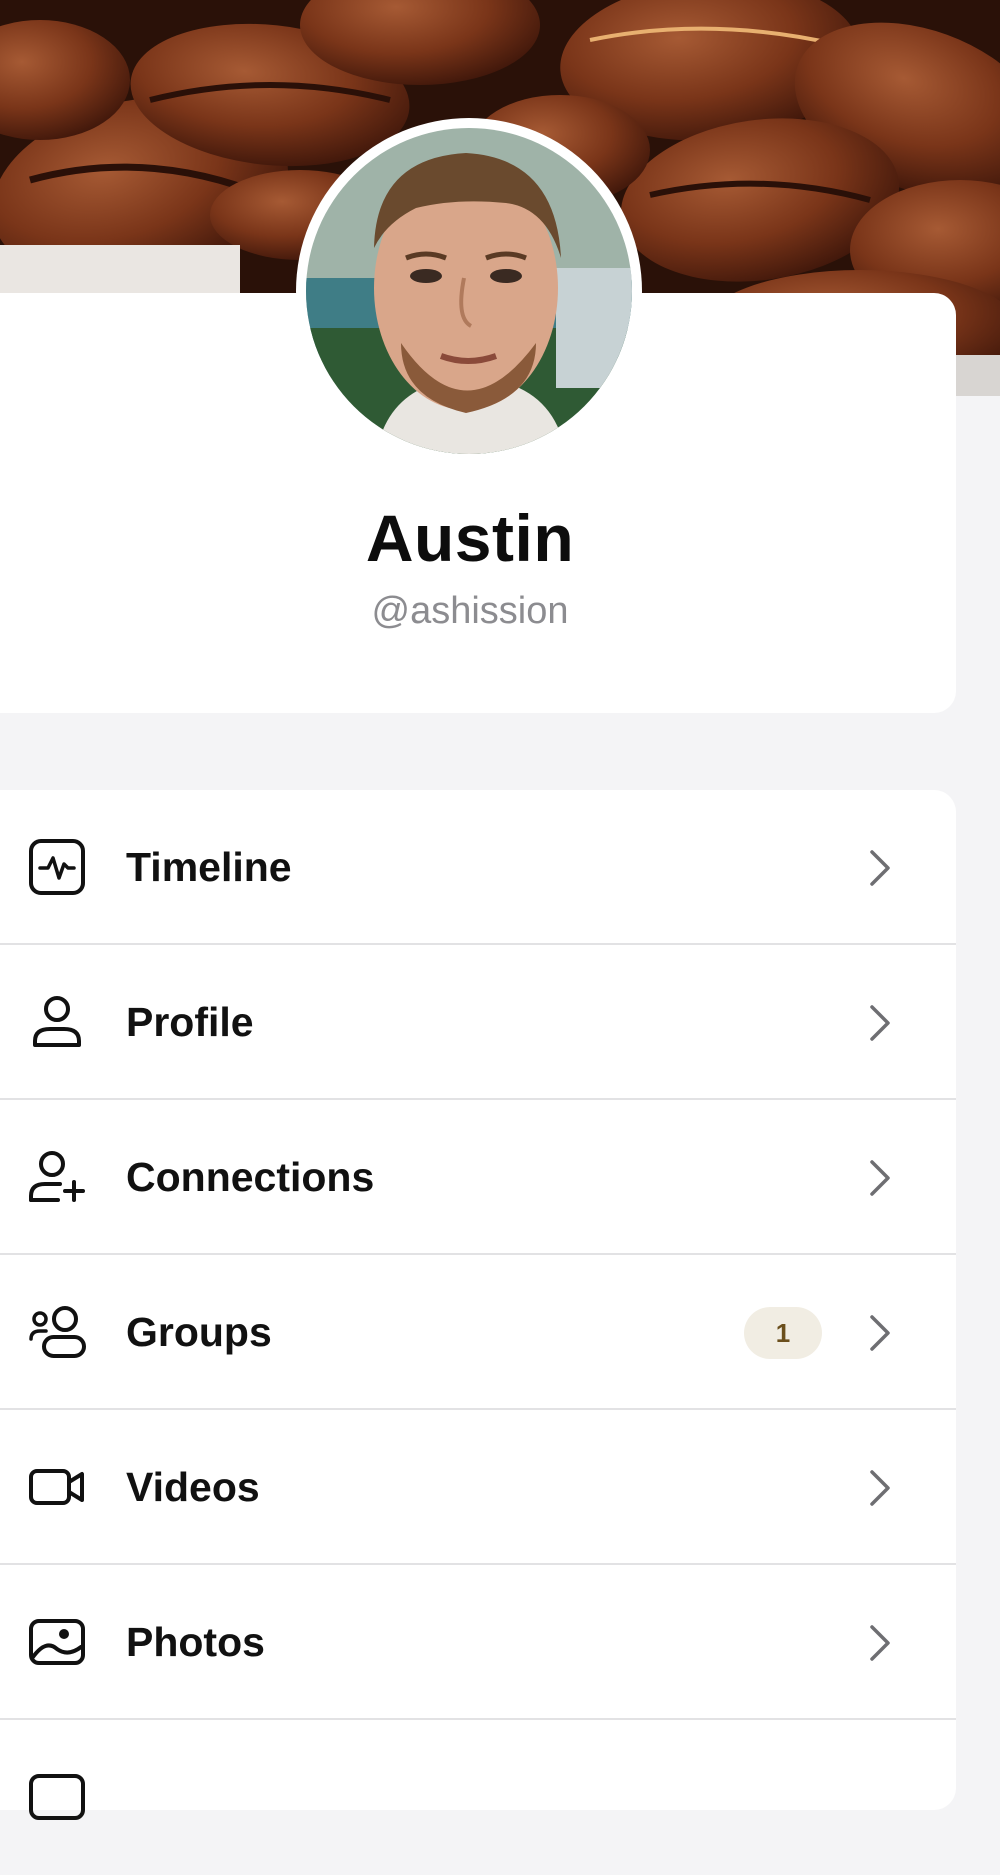 This screenshot has width=1000, height=1875. I want to click on menu-item-label: Connections, so click(250, 1177).